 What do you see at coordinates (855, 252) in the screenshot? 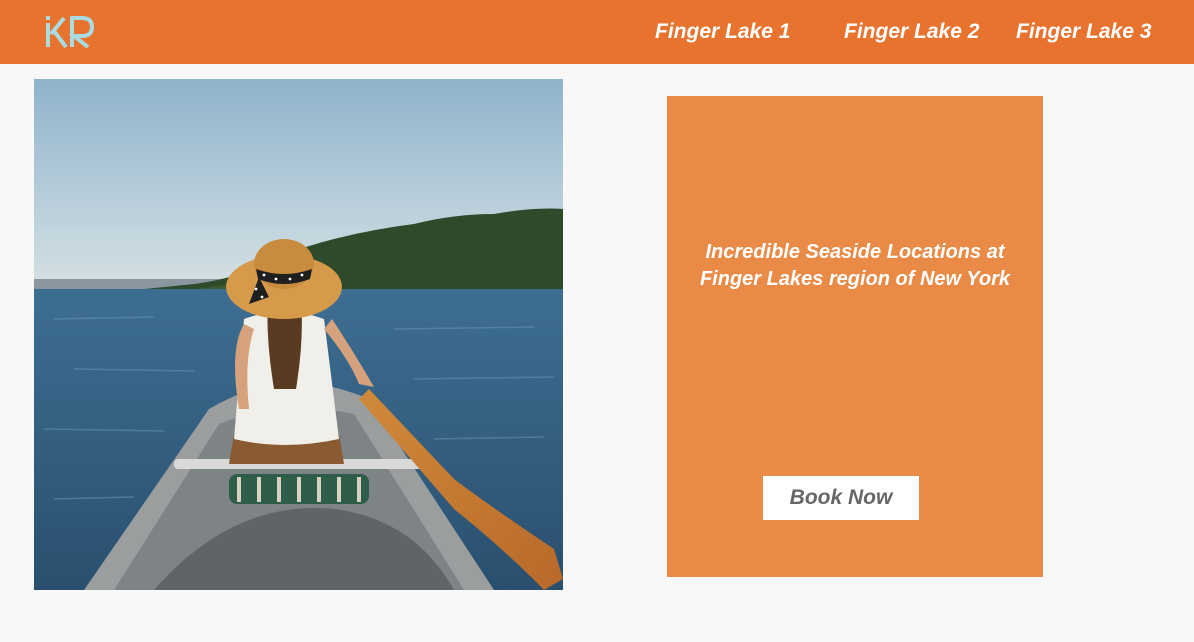
I see `promo-headline-line-1: Incredible Seaside Locations at` at bounding box center [855, 252].